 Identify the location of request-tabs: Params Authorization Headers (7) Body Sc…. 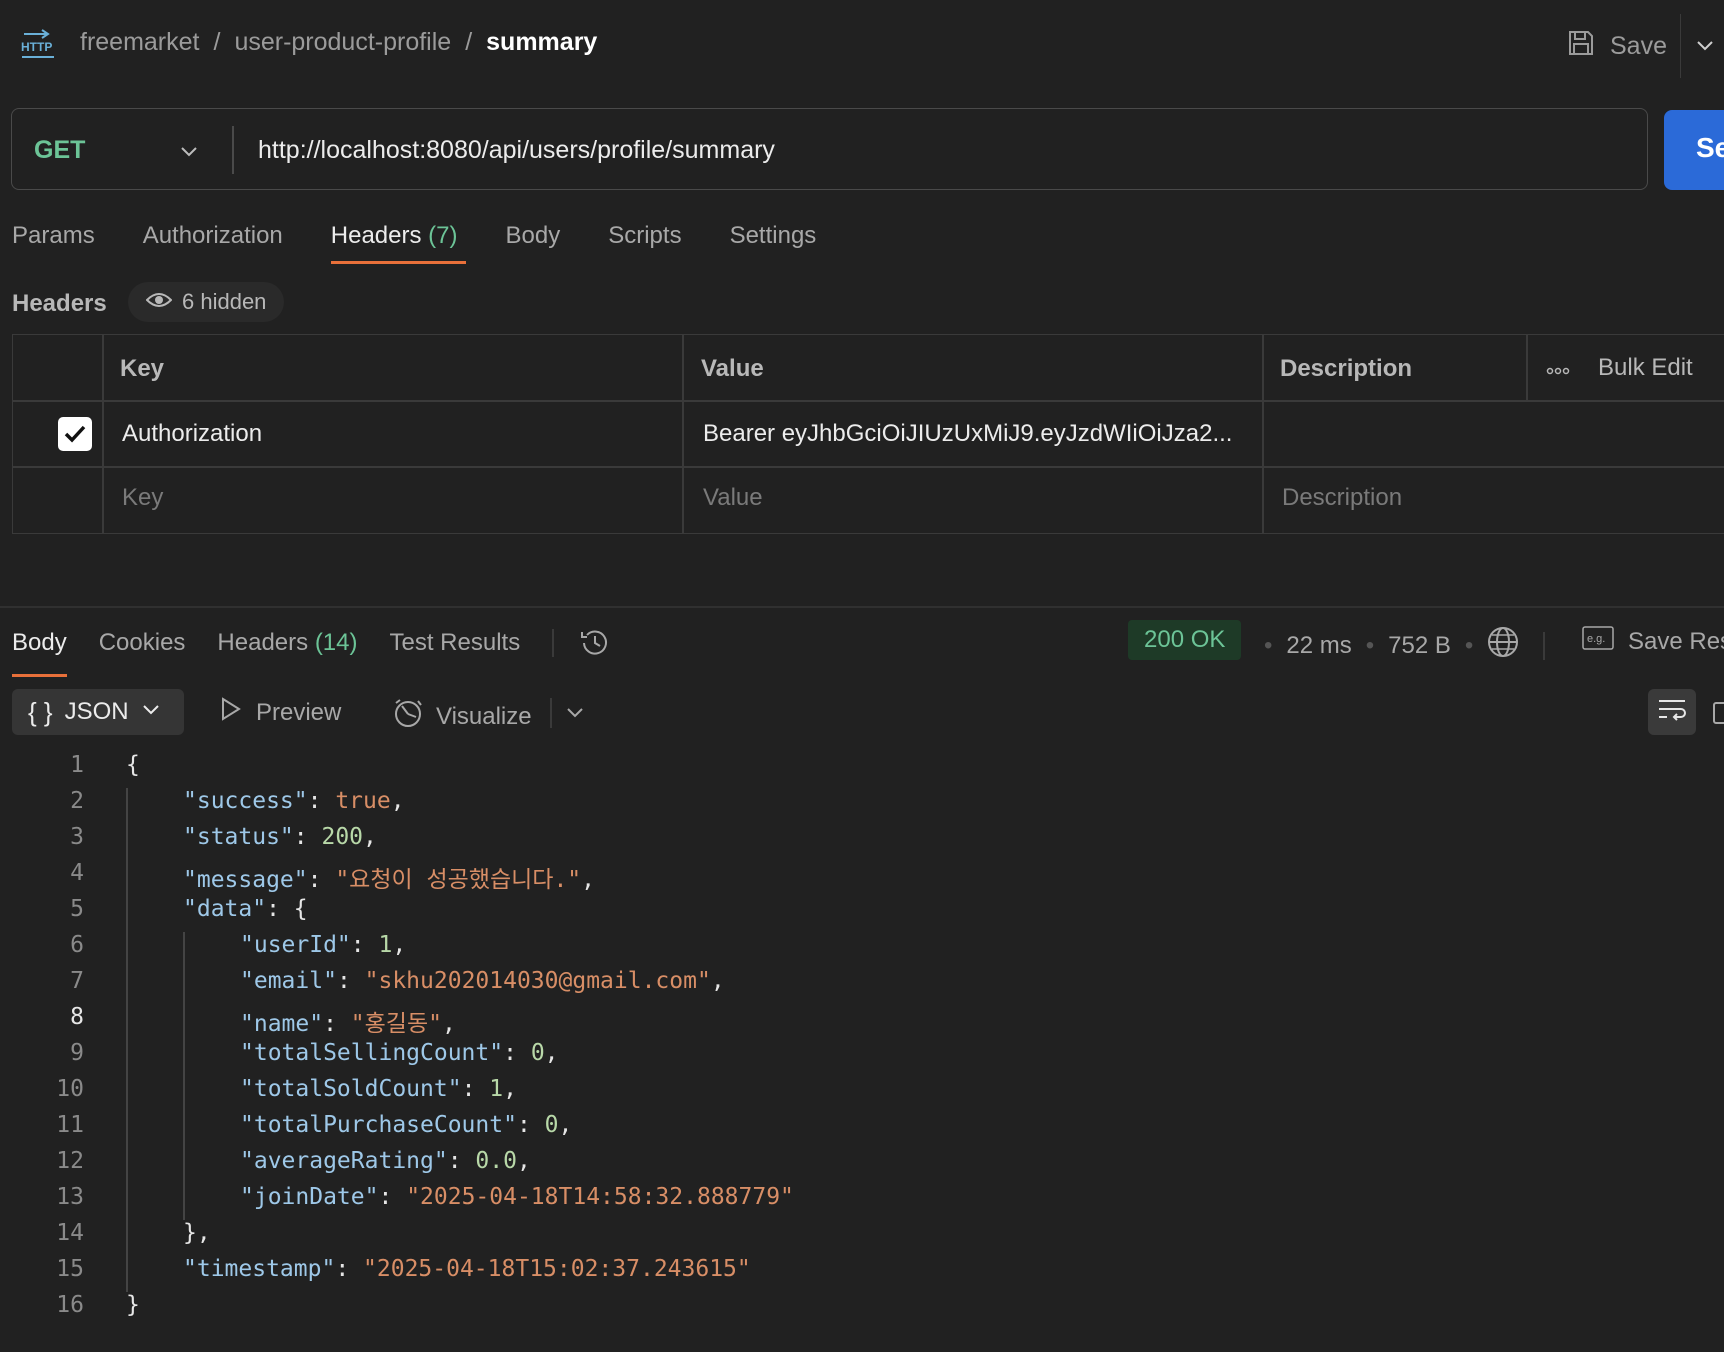
(438, 243).